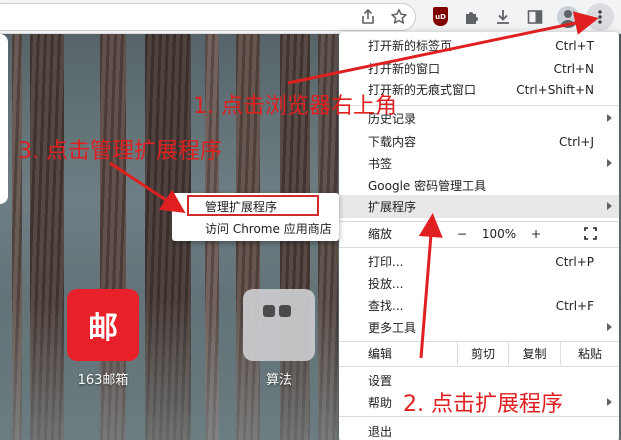 This screenshot has height=440, width=621. Describe the element at coordinates (103, 328) in the screenshot. I see `mail-glyph: 邮` at that location.